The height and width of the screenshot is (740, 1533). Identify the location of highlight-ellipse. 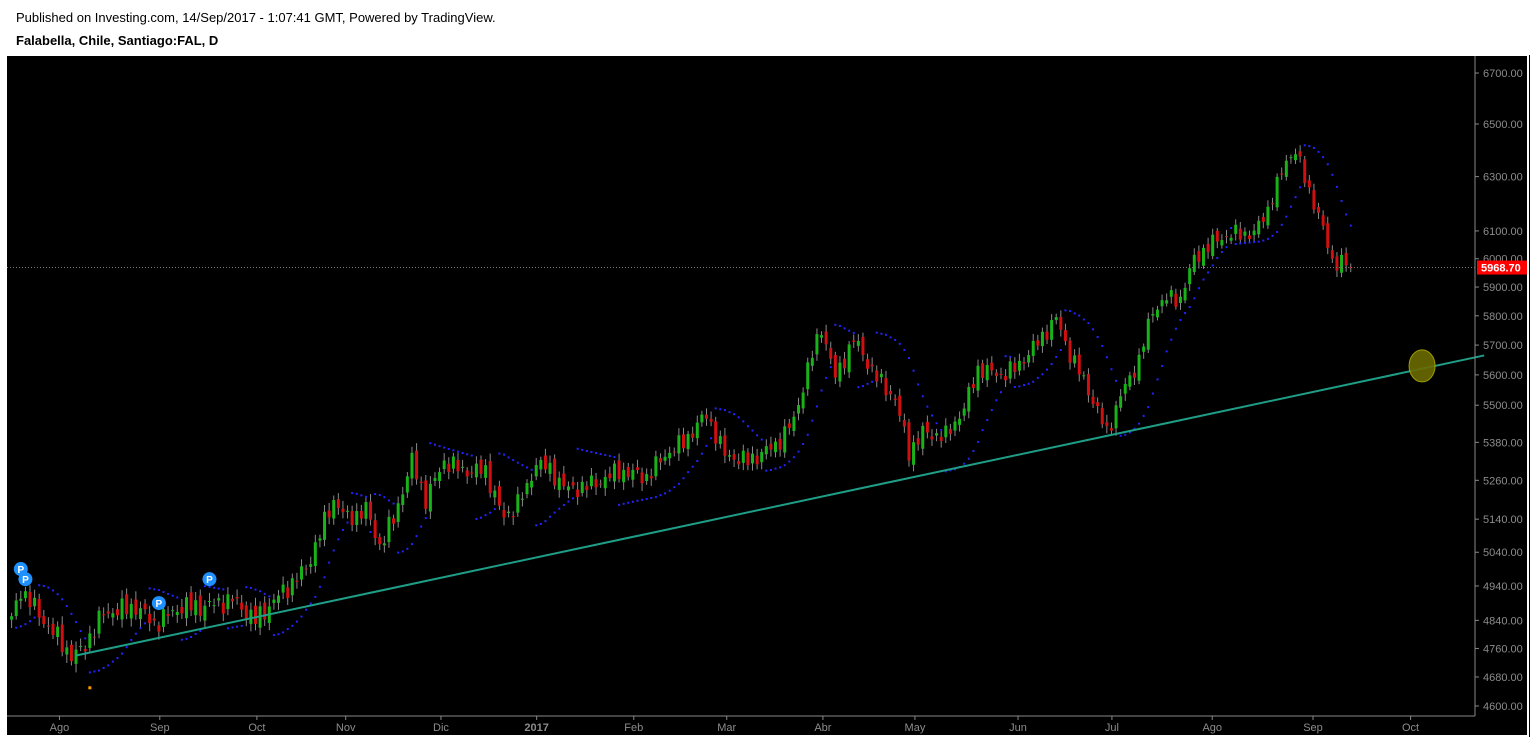
(1422, 366).